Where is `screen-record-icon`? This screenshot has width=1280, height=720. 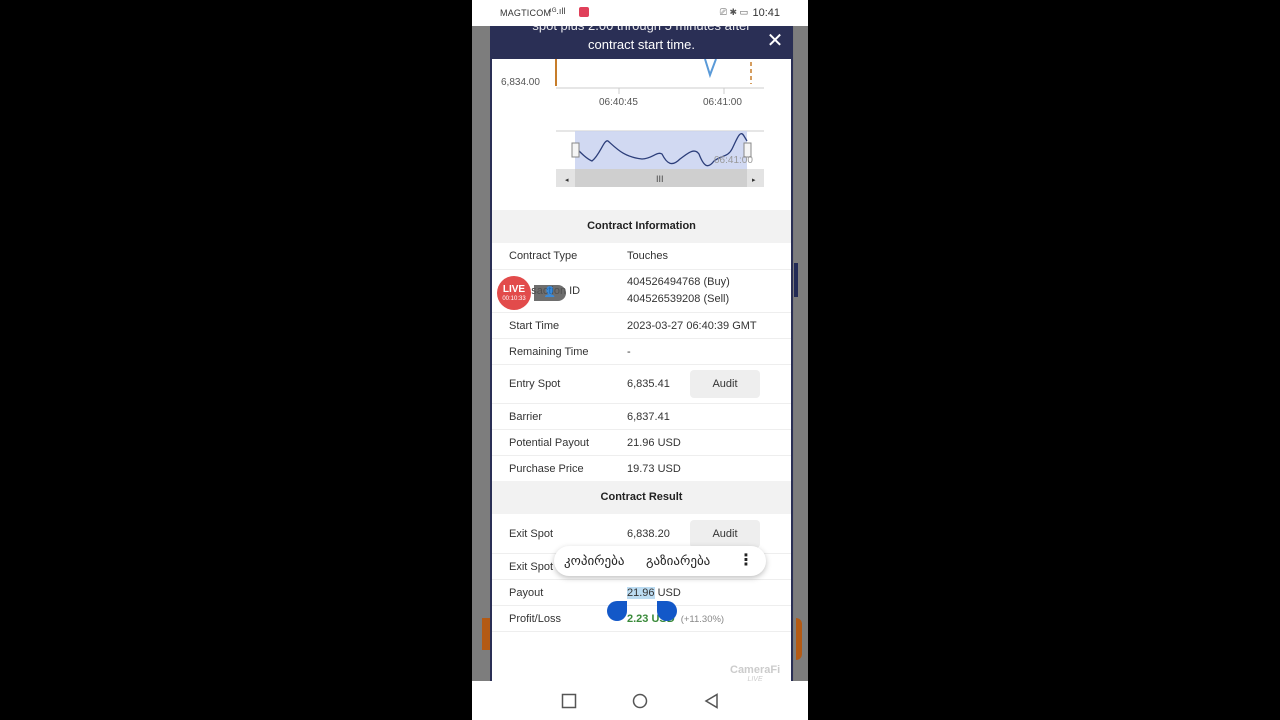
screen-record-icon is located at coordinates (584, 12).